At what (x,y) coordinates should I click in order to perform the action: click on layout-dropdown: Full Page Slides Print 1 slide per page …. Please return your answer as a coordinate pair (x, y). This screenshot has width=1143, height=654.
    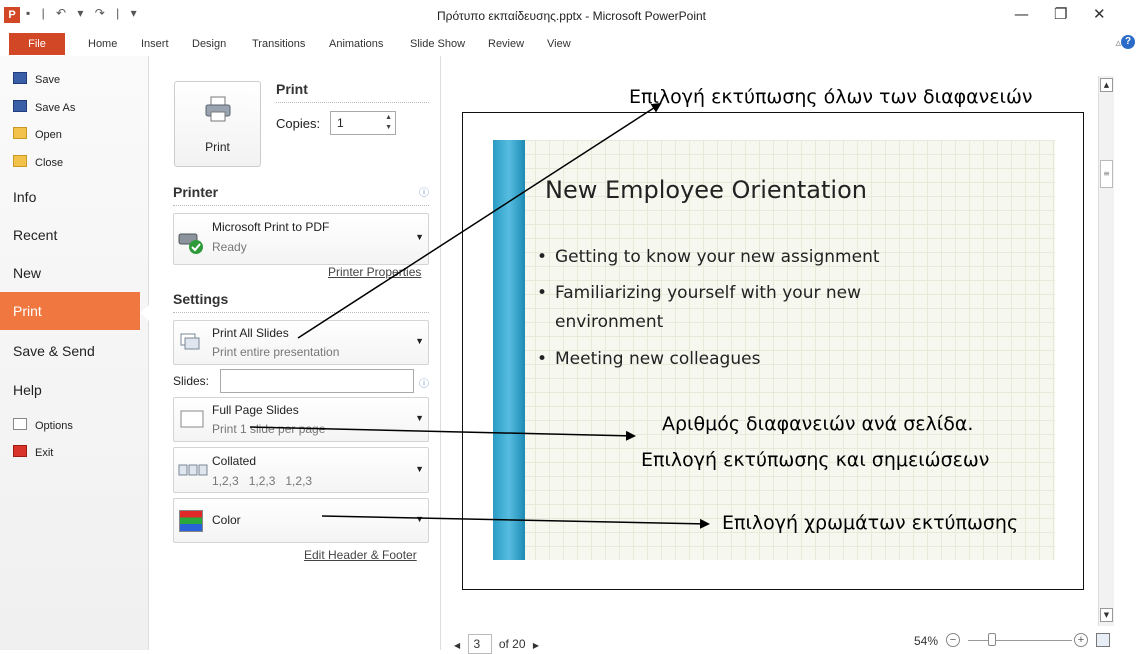
    Looking at the image, I should click on (301, 419).